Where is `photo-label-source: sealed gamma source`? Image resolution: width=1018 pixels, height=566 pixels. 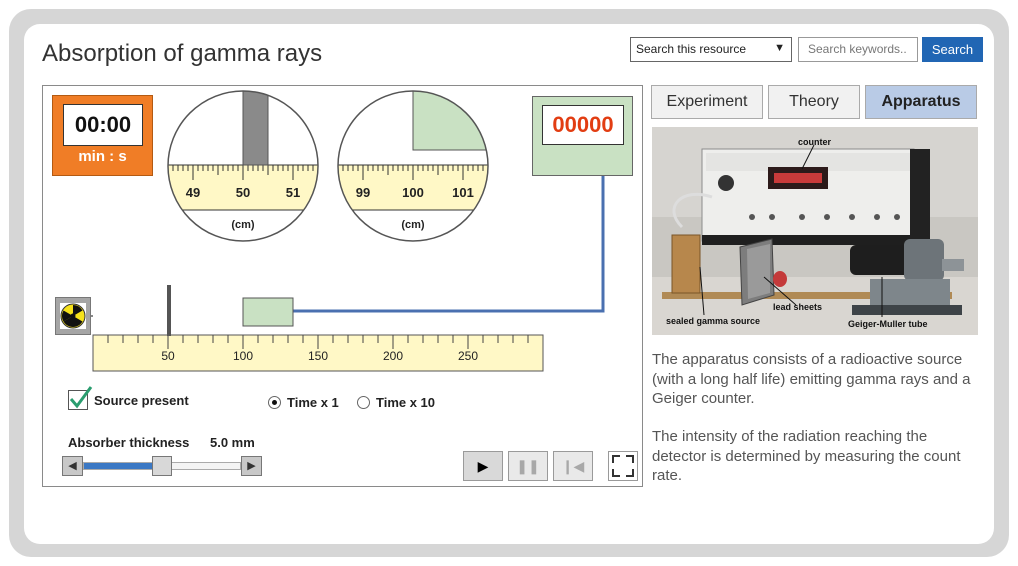
photo-label-source: sealed gamma source is located at coordinates (713, 321).